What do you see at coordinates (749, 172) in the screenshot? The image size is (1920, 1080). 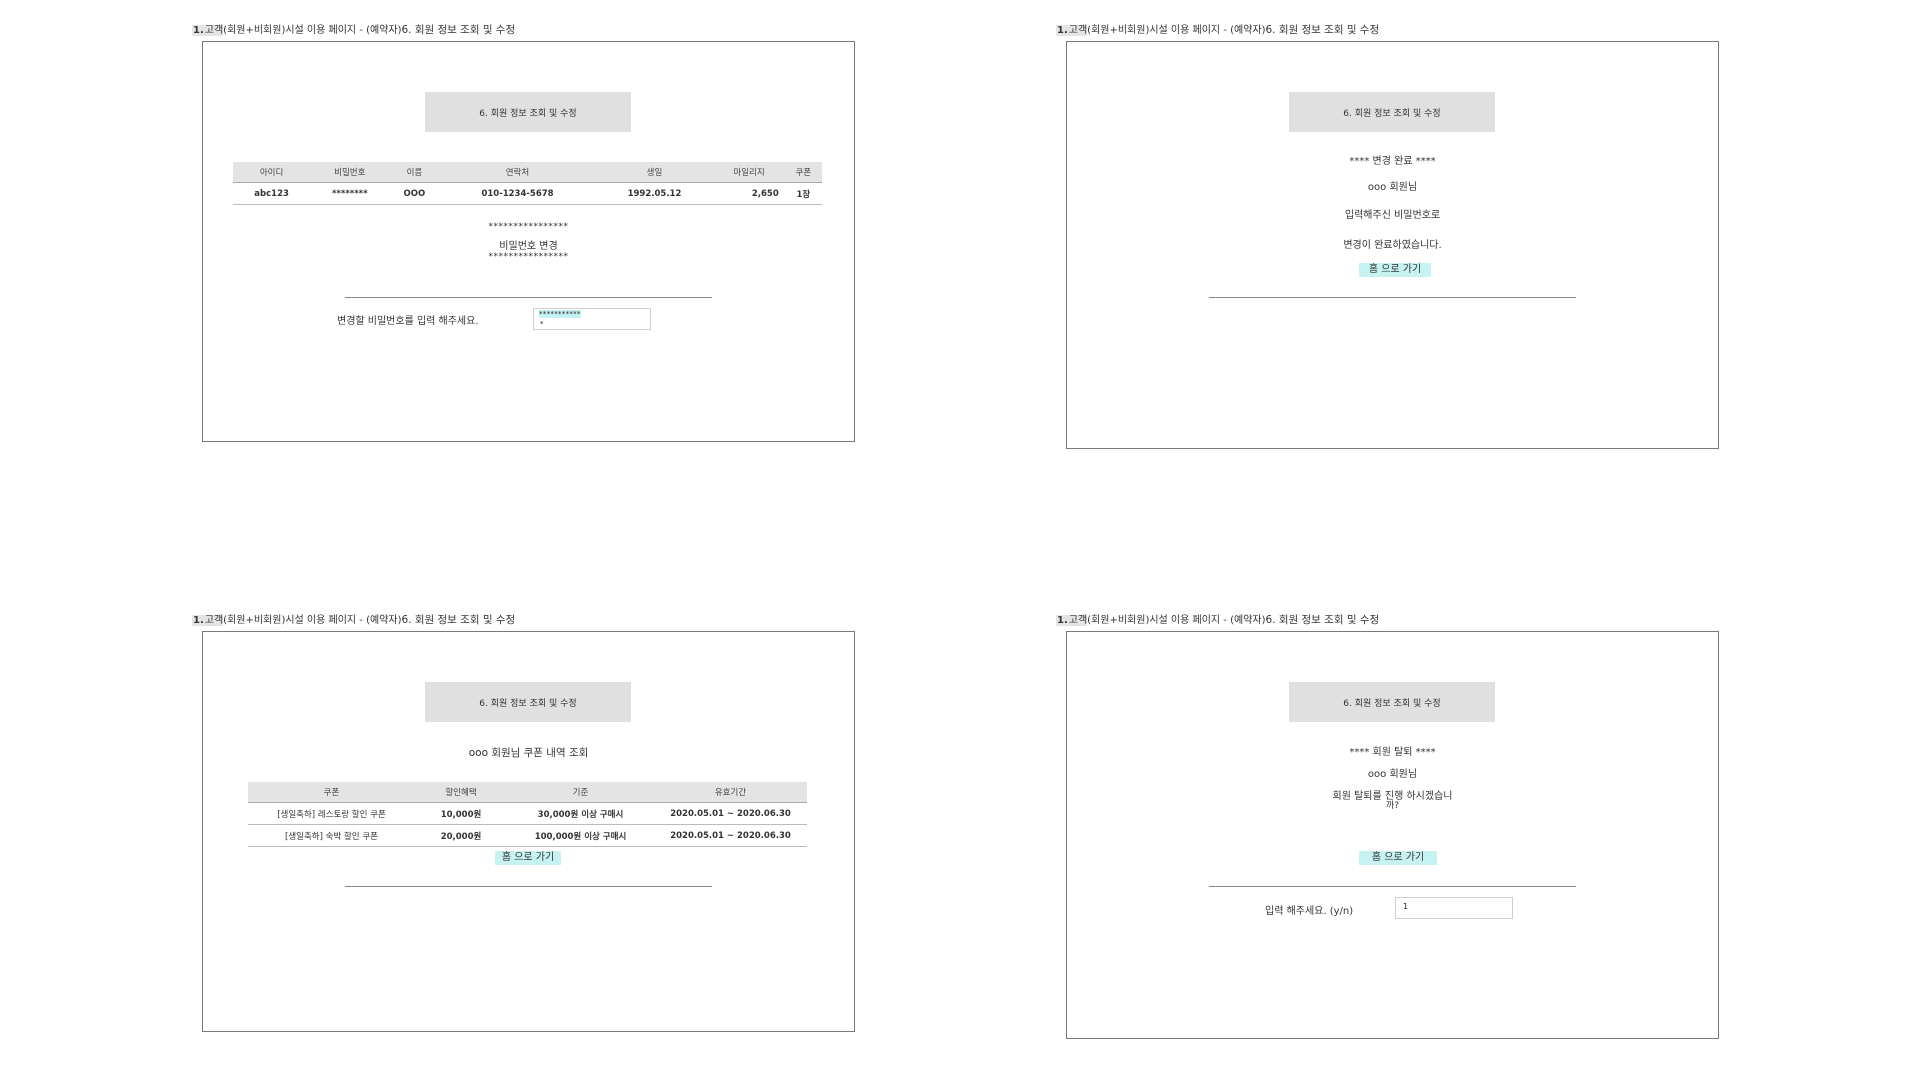 I see `col-mileage: 마일리지` at bounding box center [749, 172].